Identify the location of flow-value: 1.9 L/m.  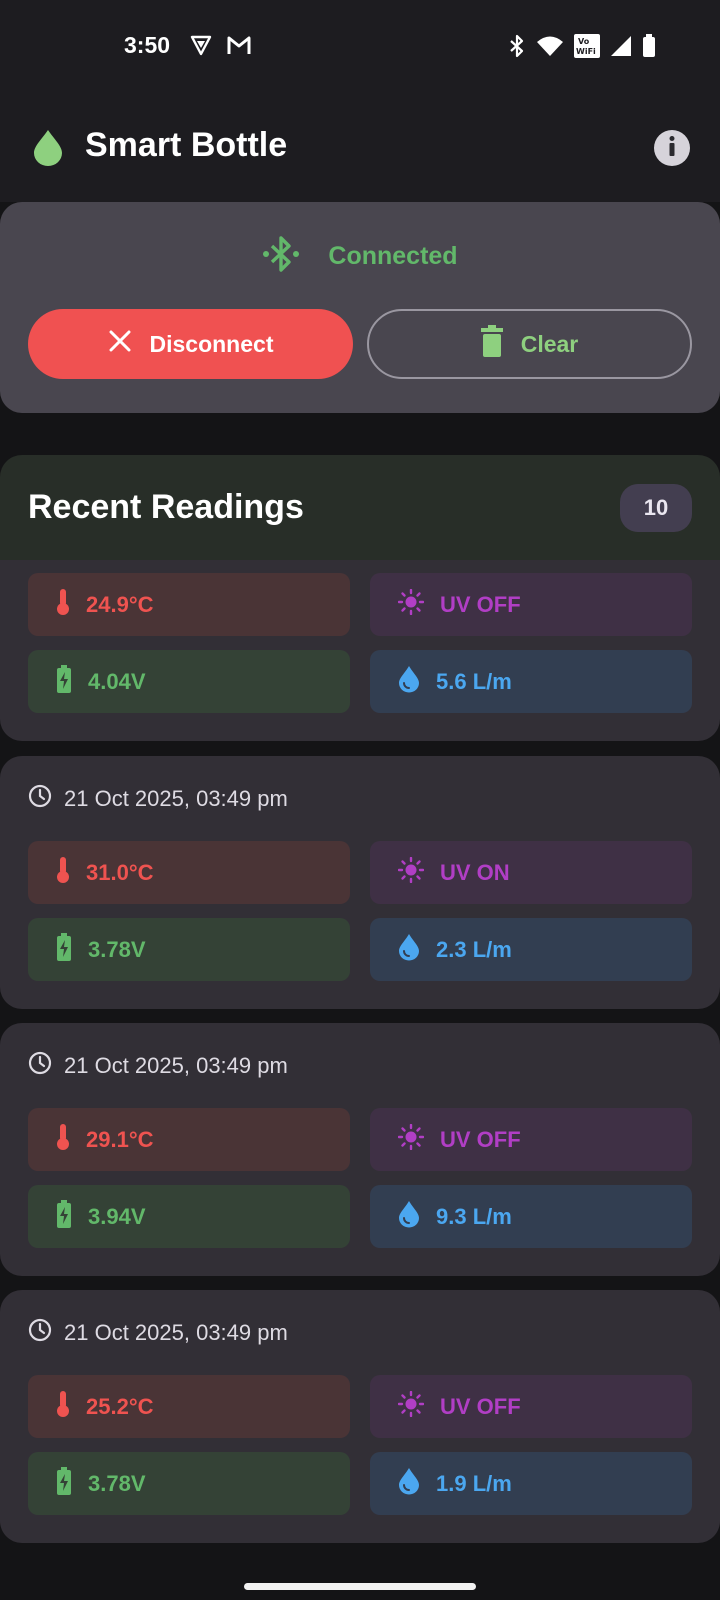
(474, 1483).